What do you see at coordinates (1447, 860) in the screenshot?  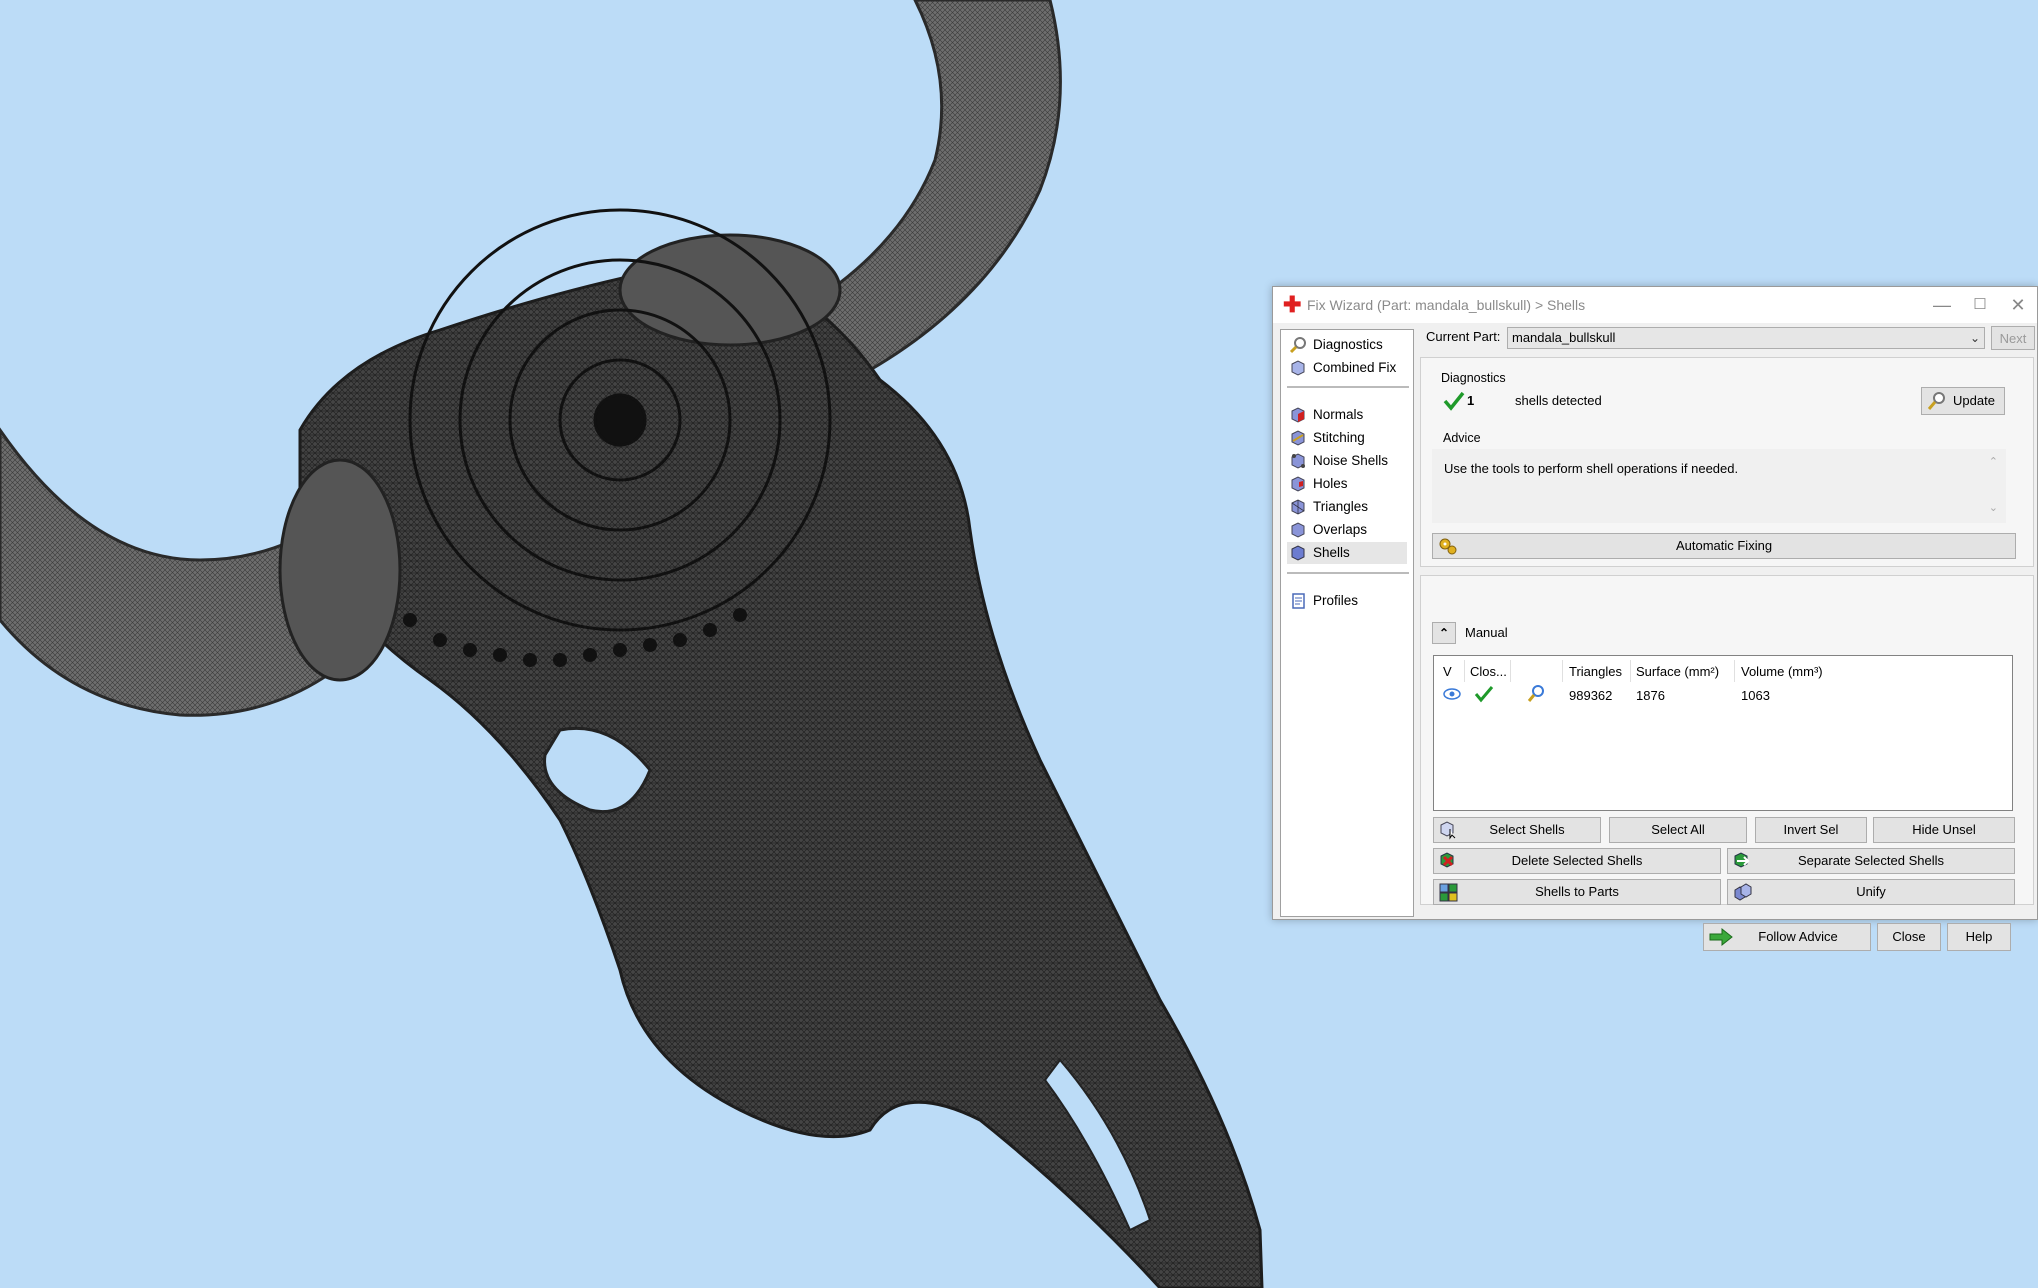 I see `delete-shell-icon` at bounding box center [1447, 860].